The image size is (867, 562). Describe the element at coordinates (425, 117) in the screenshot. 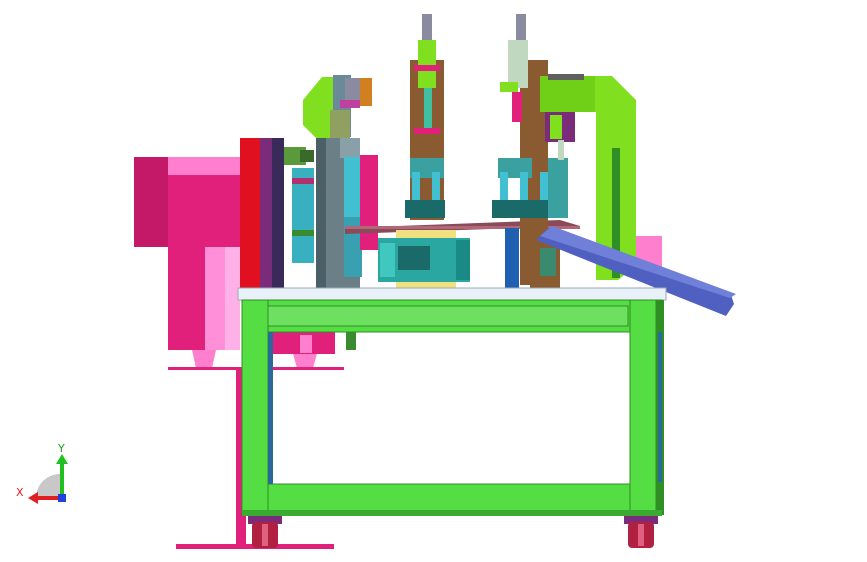

I see `press-station-left` at that location.